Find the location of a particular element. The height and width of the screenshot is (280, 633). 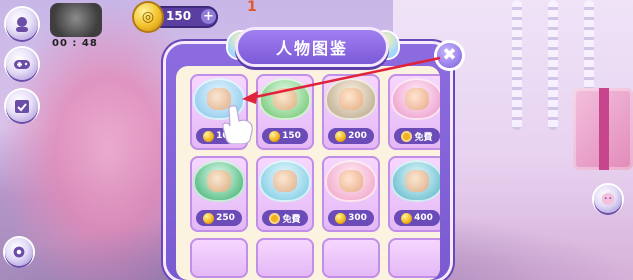

pointing-hand-icon is located at coordinates (237, 124).